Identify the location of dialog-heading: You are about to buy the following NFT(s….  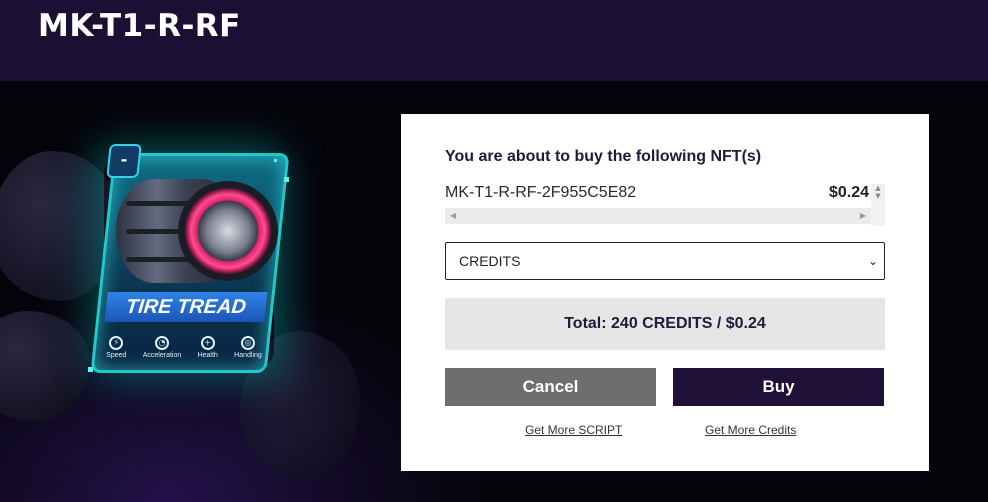
(603, 156).